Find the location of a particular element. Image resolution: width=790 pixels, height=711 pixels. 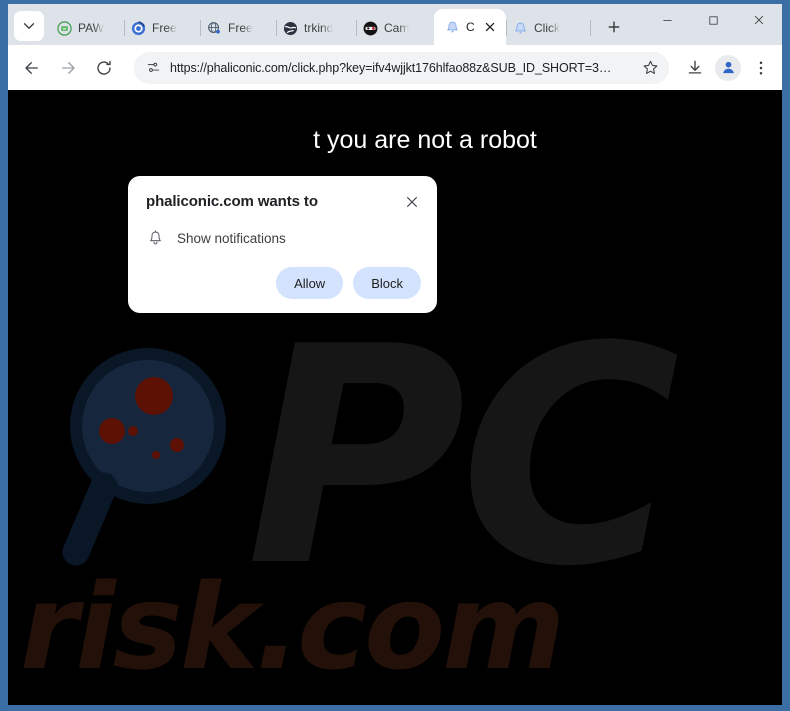

watermark-risk-text: risk.com is located at coordinates (292, 627).